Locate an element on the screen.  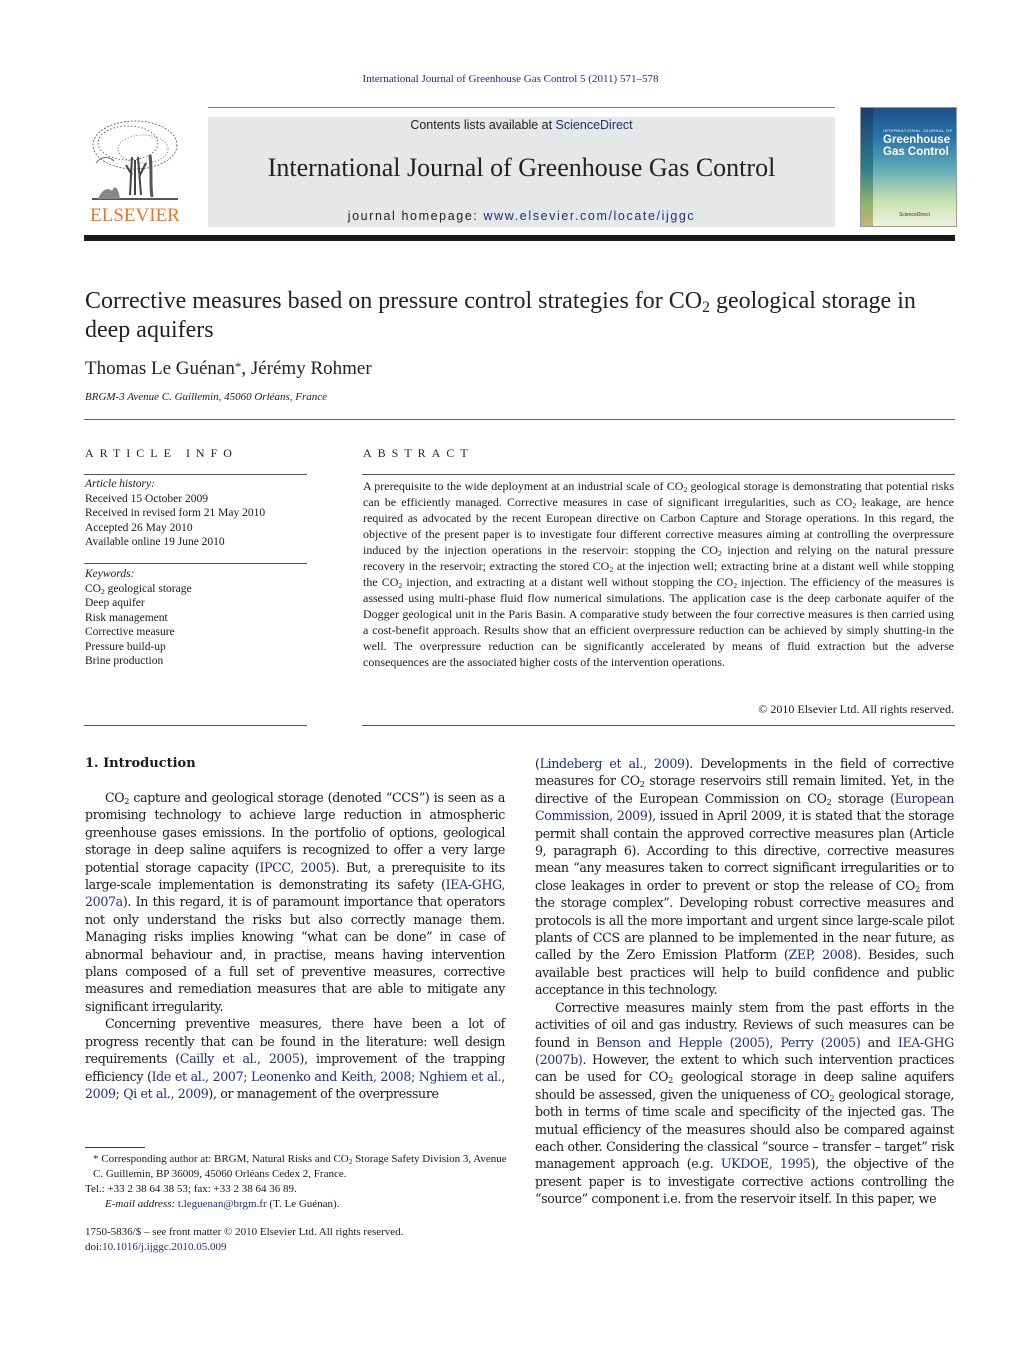
history-item: Available online 19 June 2010 is located at coordinates (155, 542).